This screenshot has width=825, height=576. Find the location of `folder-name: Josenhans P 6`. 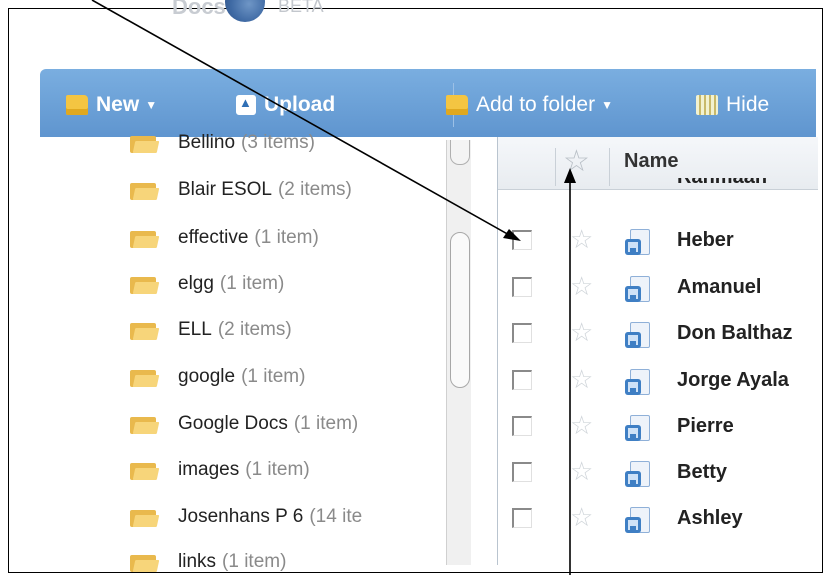

folder-name: Josenhans P 6 is located at coordinates (241, 516).